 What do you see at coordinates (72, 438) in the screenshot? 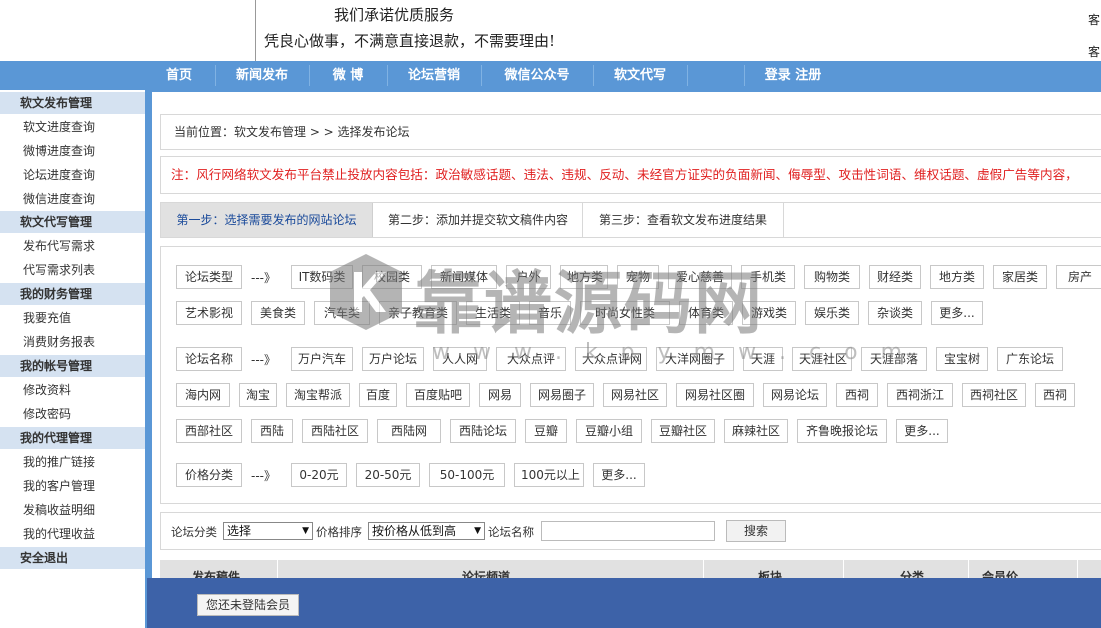
I see `sidebar-group-agent: 我的代理管理` at bounding box center [72, 438].